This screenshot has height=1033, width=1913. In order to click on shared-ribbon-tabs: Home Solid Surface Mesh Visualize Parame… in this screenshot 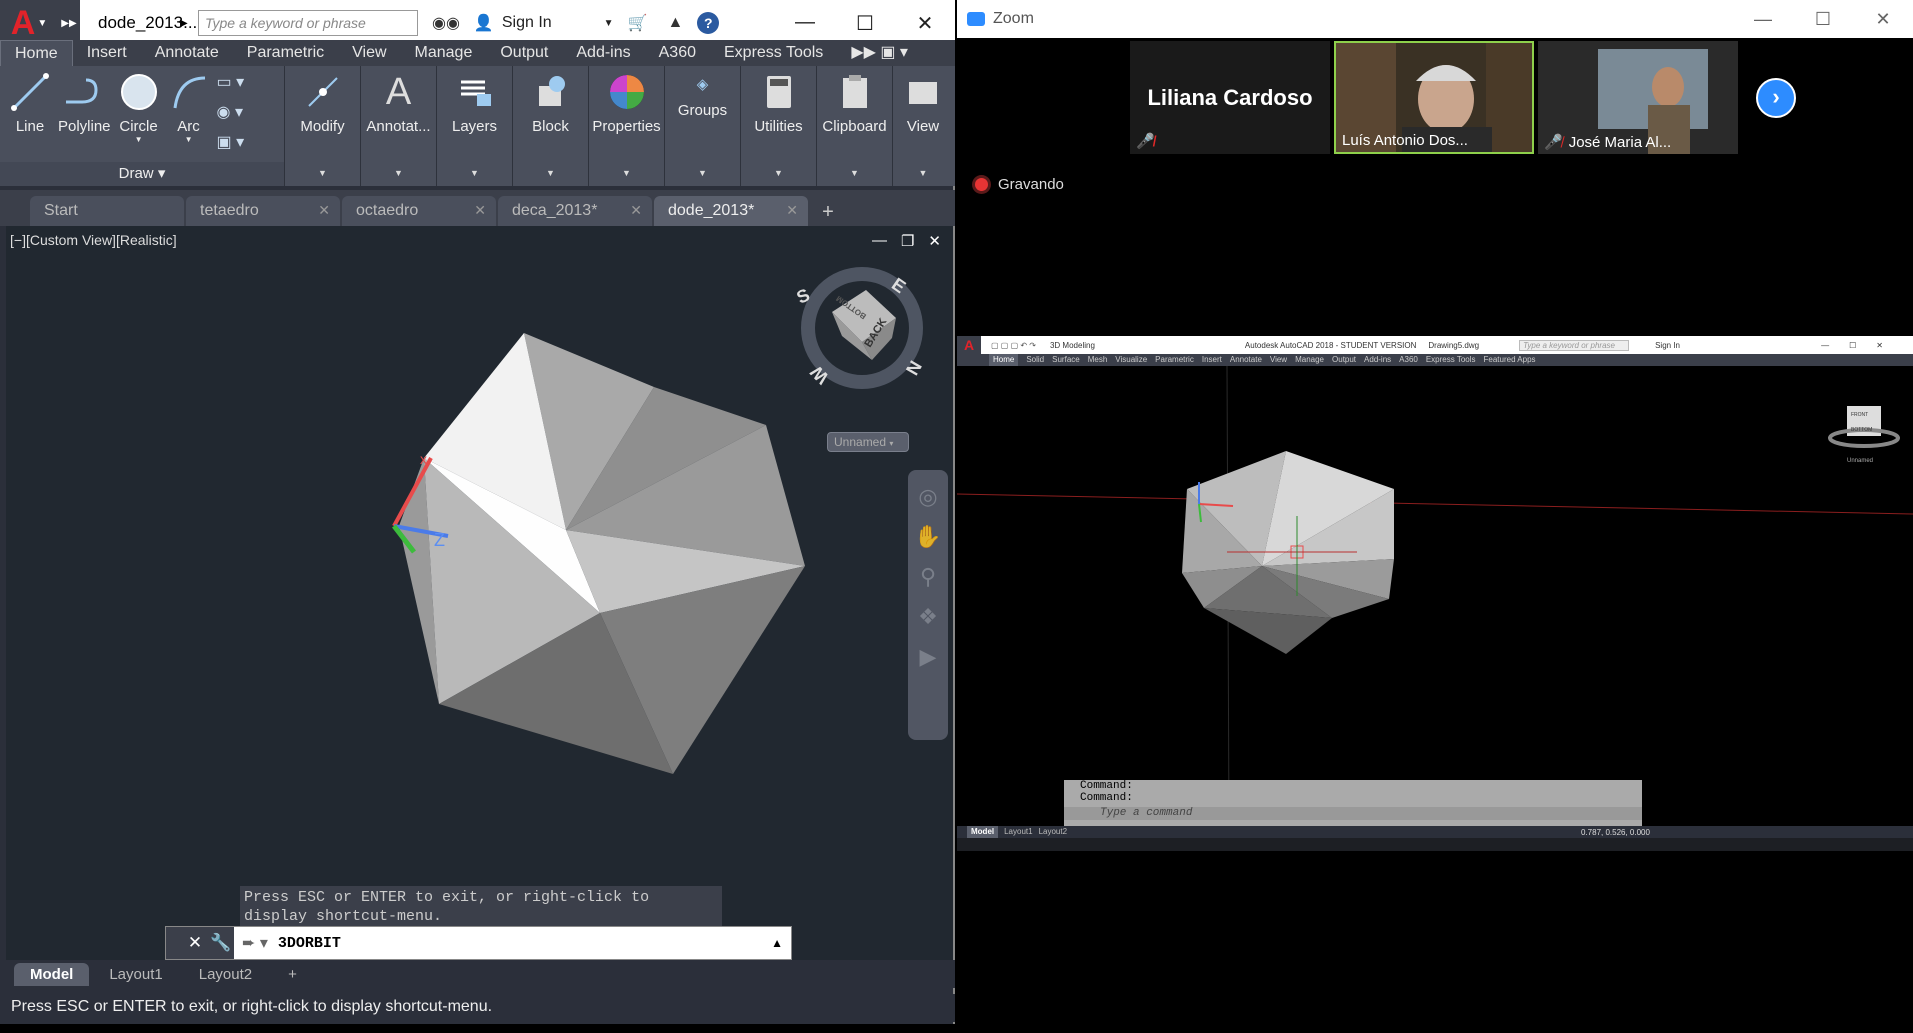, I will do `click(1435, 360)`.